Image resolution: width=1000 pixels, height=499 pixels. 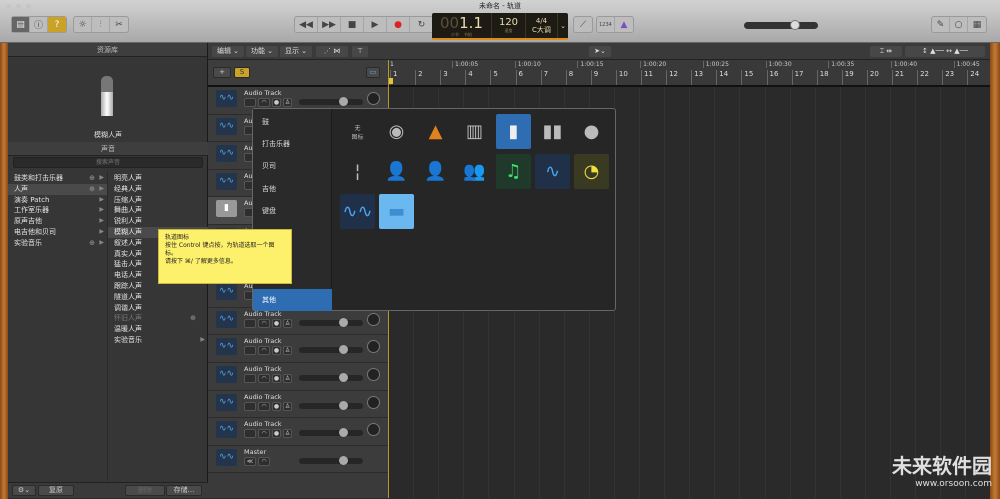 What do you see at coordinates (158, 318) in the screenshot?
I see `patch-item: 怀旧人声 ⊕` at bounding box center [158, 318].